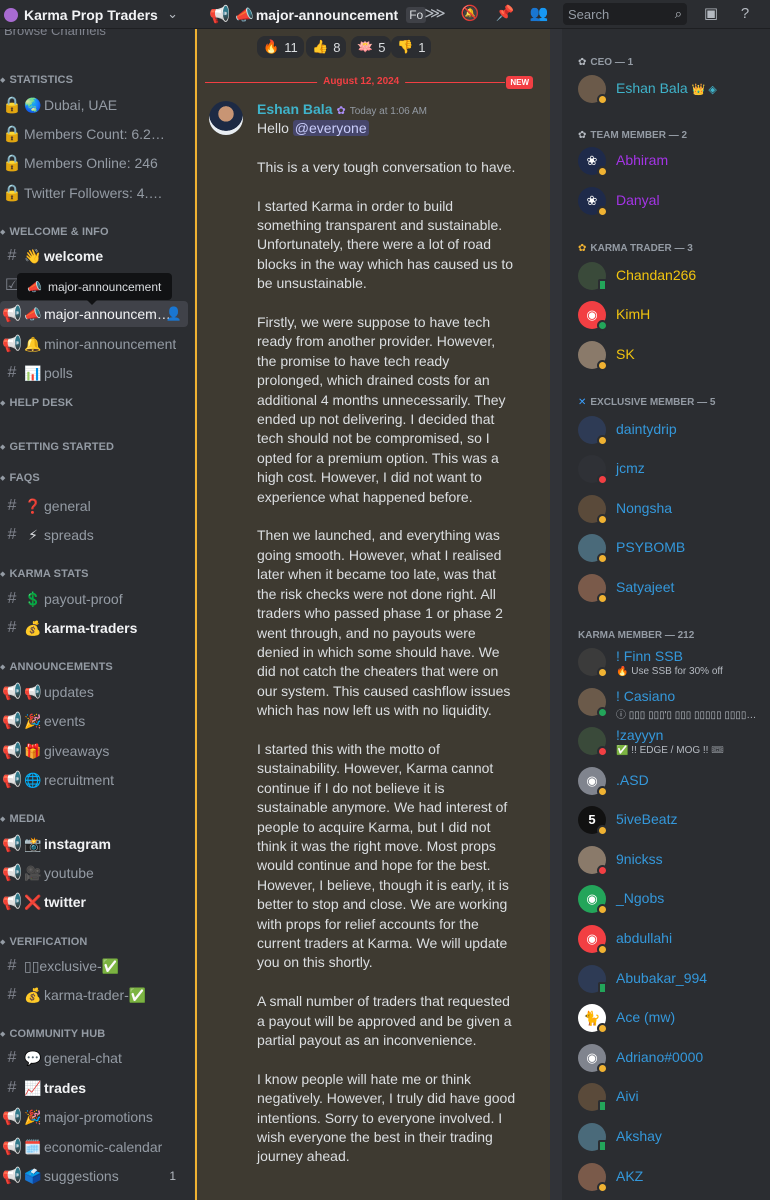 Image resolution: width=770 pixels, height=1200 pixels. What do you see at coordinates (94, 105) in the screenshot?
I see `channel-item: 🔒 🌏 Dubai, UAE` at bounding box center [94, 105].